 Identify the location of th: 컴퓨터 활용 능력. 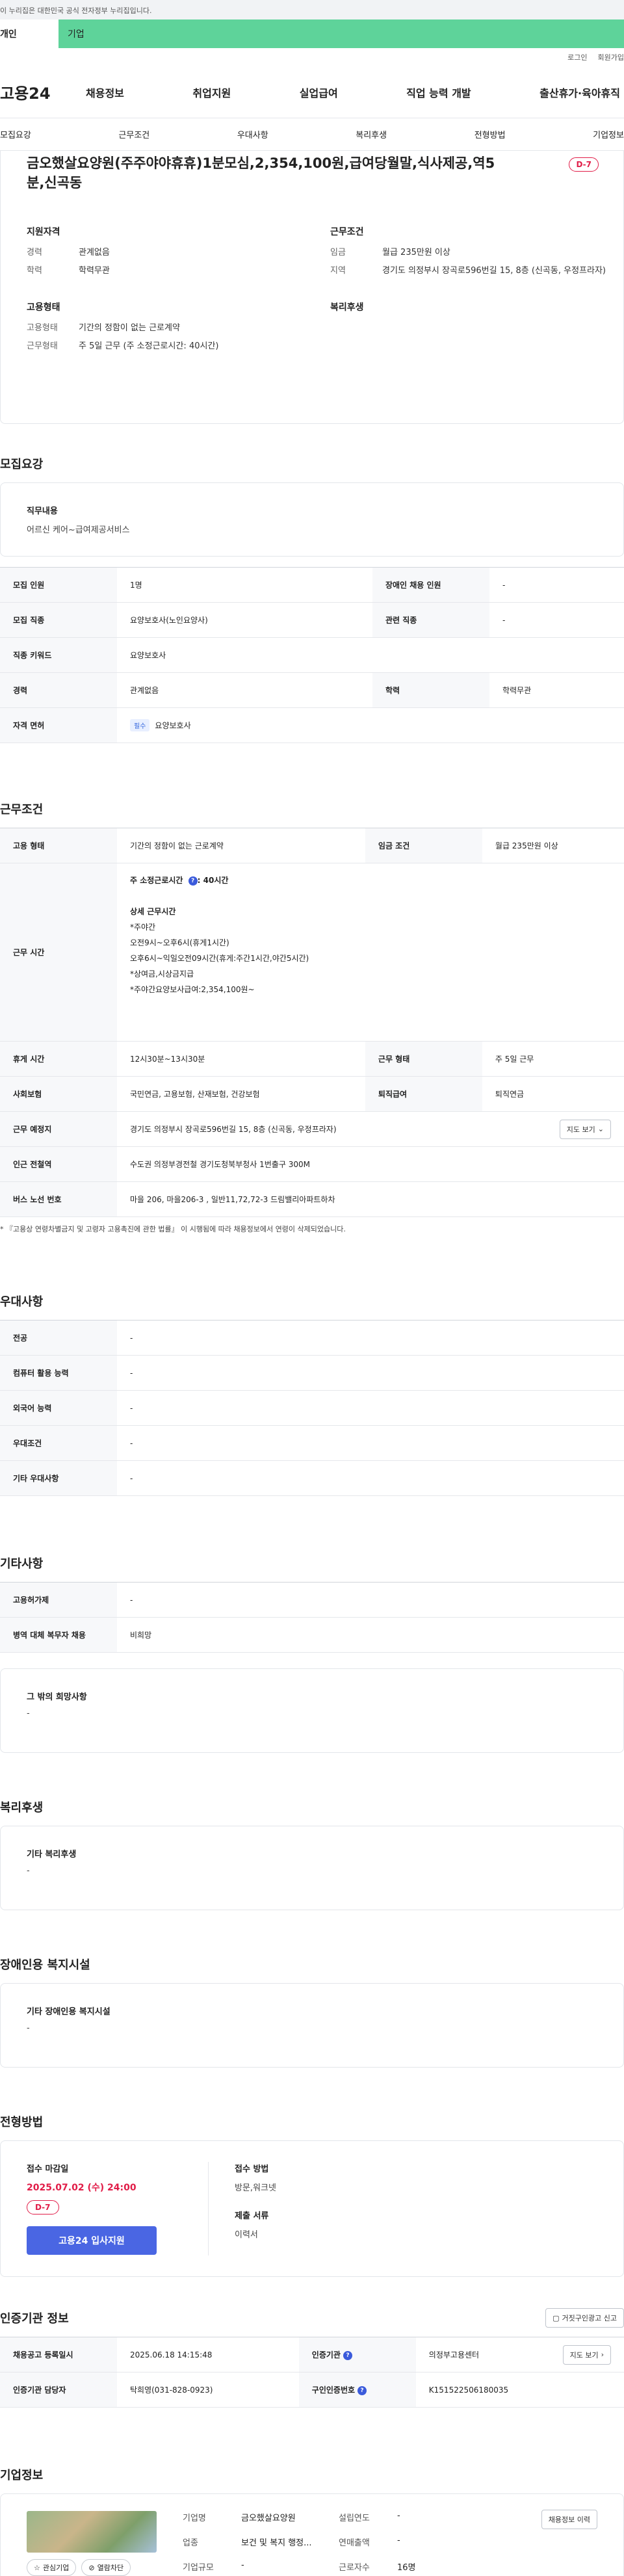
(58, 1373).